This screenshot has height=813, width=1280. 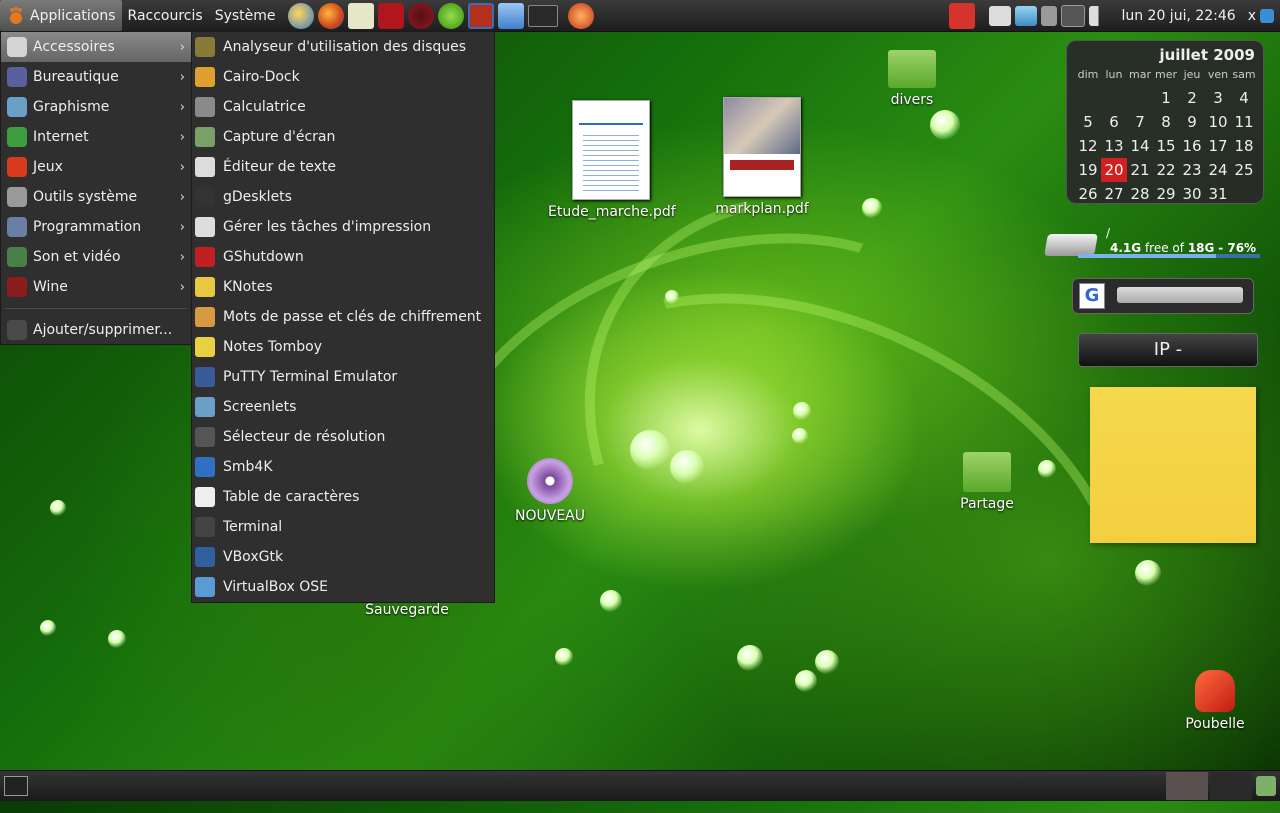 I want to click on apps-menu-item: Programmation ›, so click(x=96, y=227).